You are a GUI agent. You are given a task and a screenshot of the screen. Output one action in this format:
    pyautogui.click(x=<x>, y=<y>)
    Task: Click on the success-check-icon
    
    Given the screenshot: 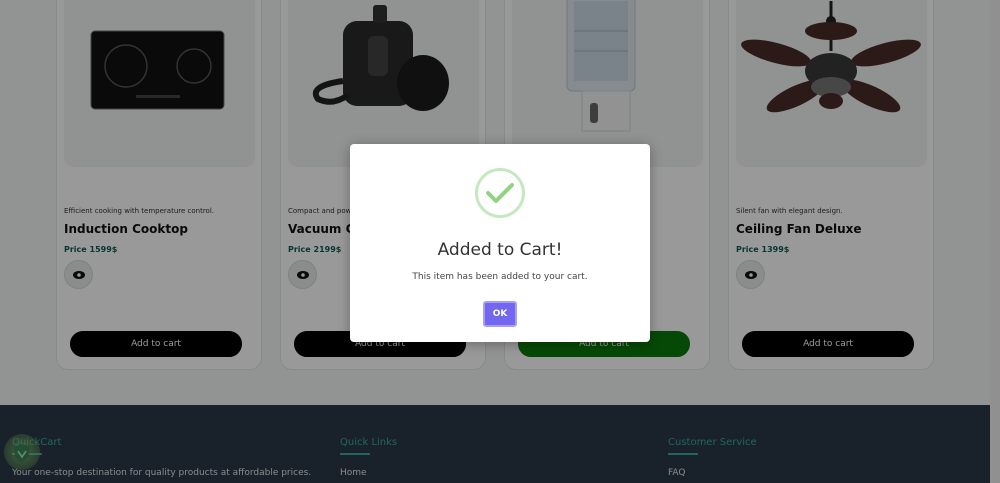 What is the action you would take?
    pyautogui.click(x=500, y=193)
    